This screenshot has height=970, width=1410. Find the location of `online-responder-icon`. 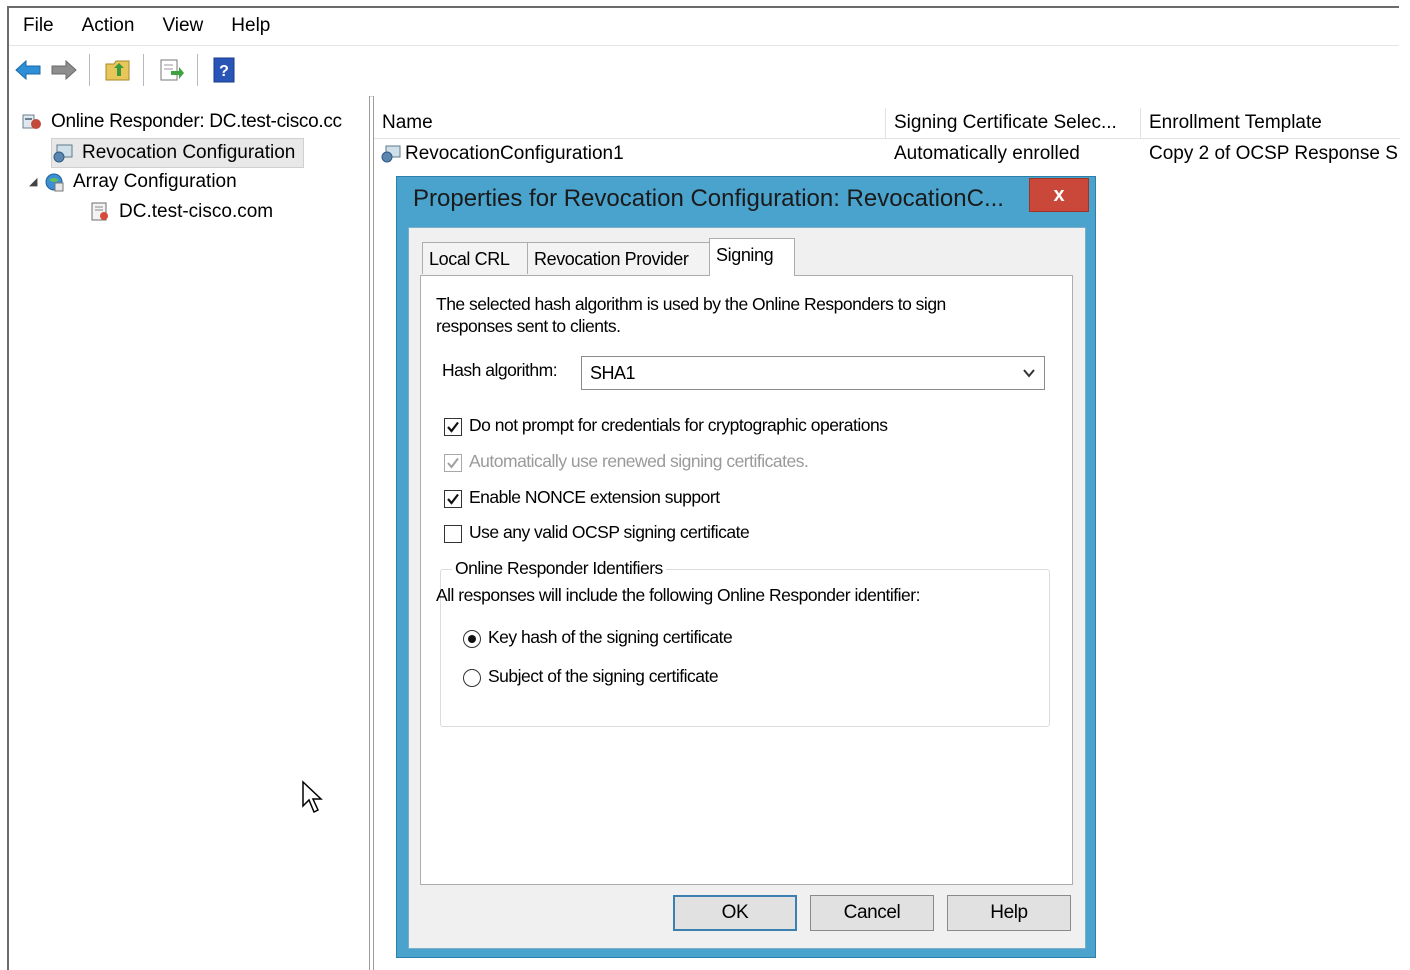

online-responder-icon is located at coordinates (31, 121).